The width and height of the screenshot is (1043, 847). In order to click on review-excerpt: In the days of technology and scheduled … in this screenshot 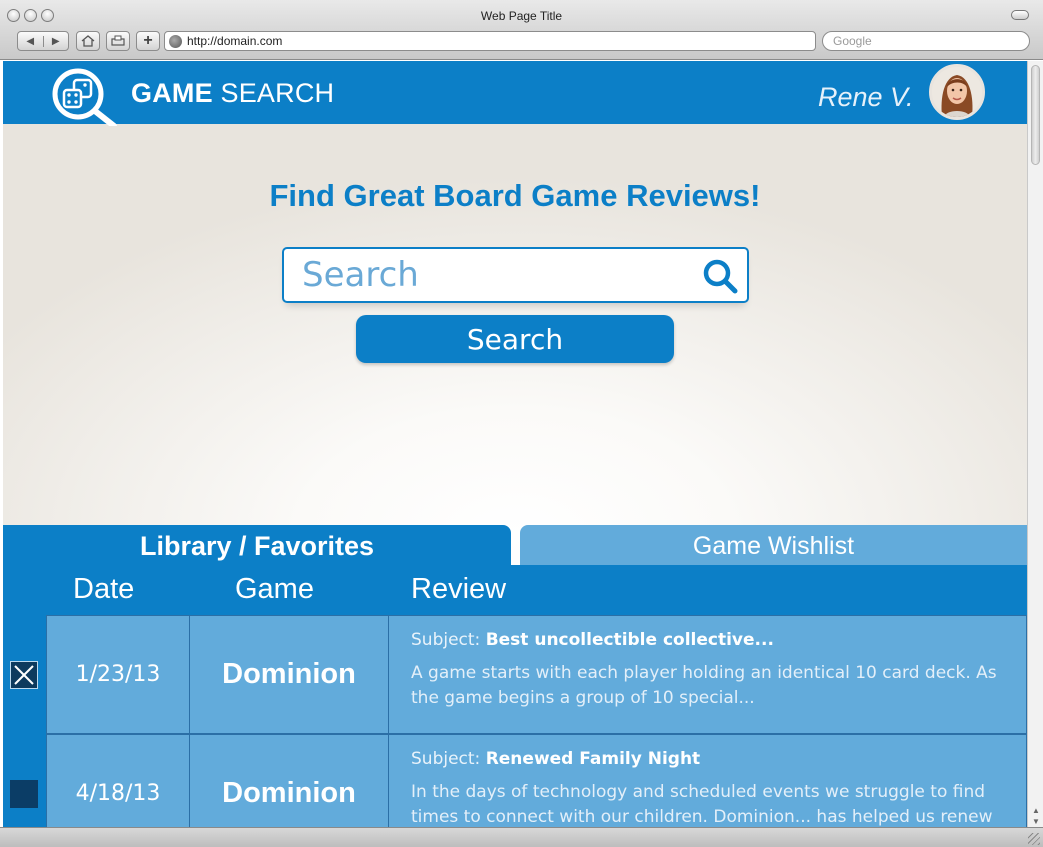, I will do `click(702, 804)`.